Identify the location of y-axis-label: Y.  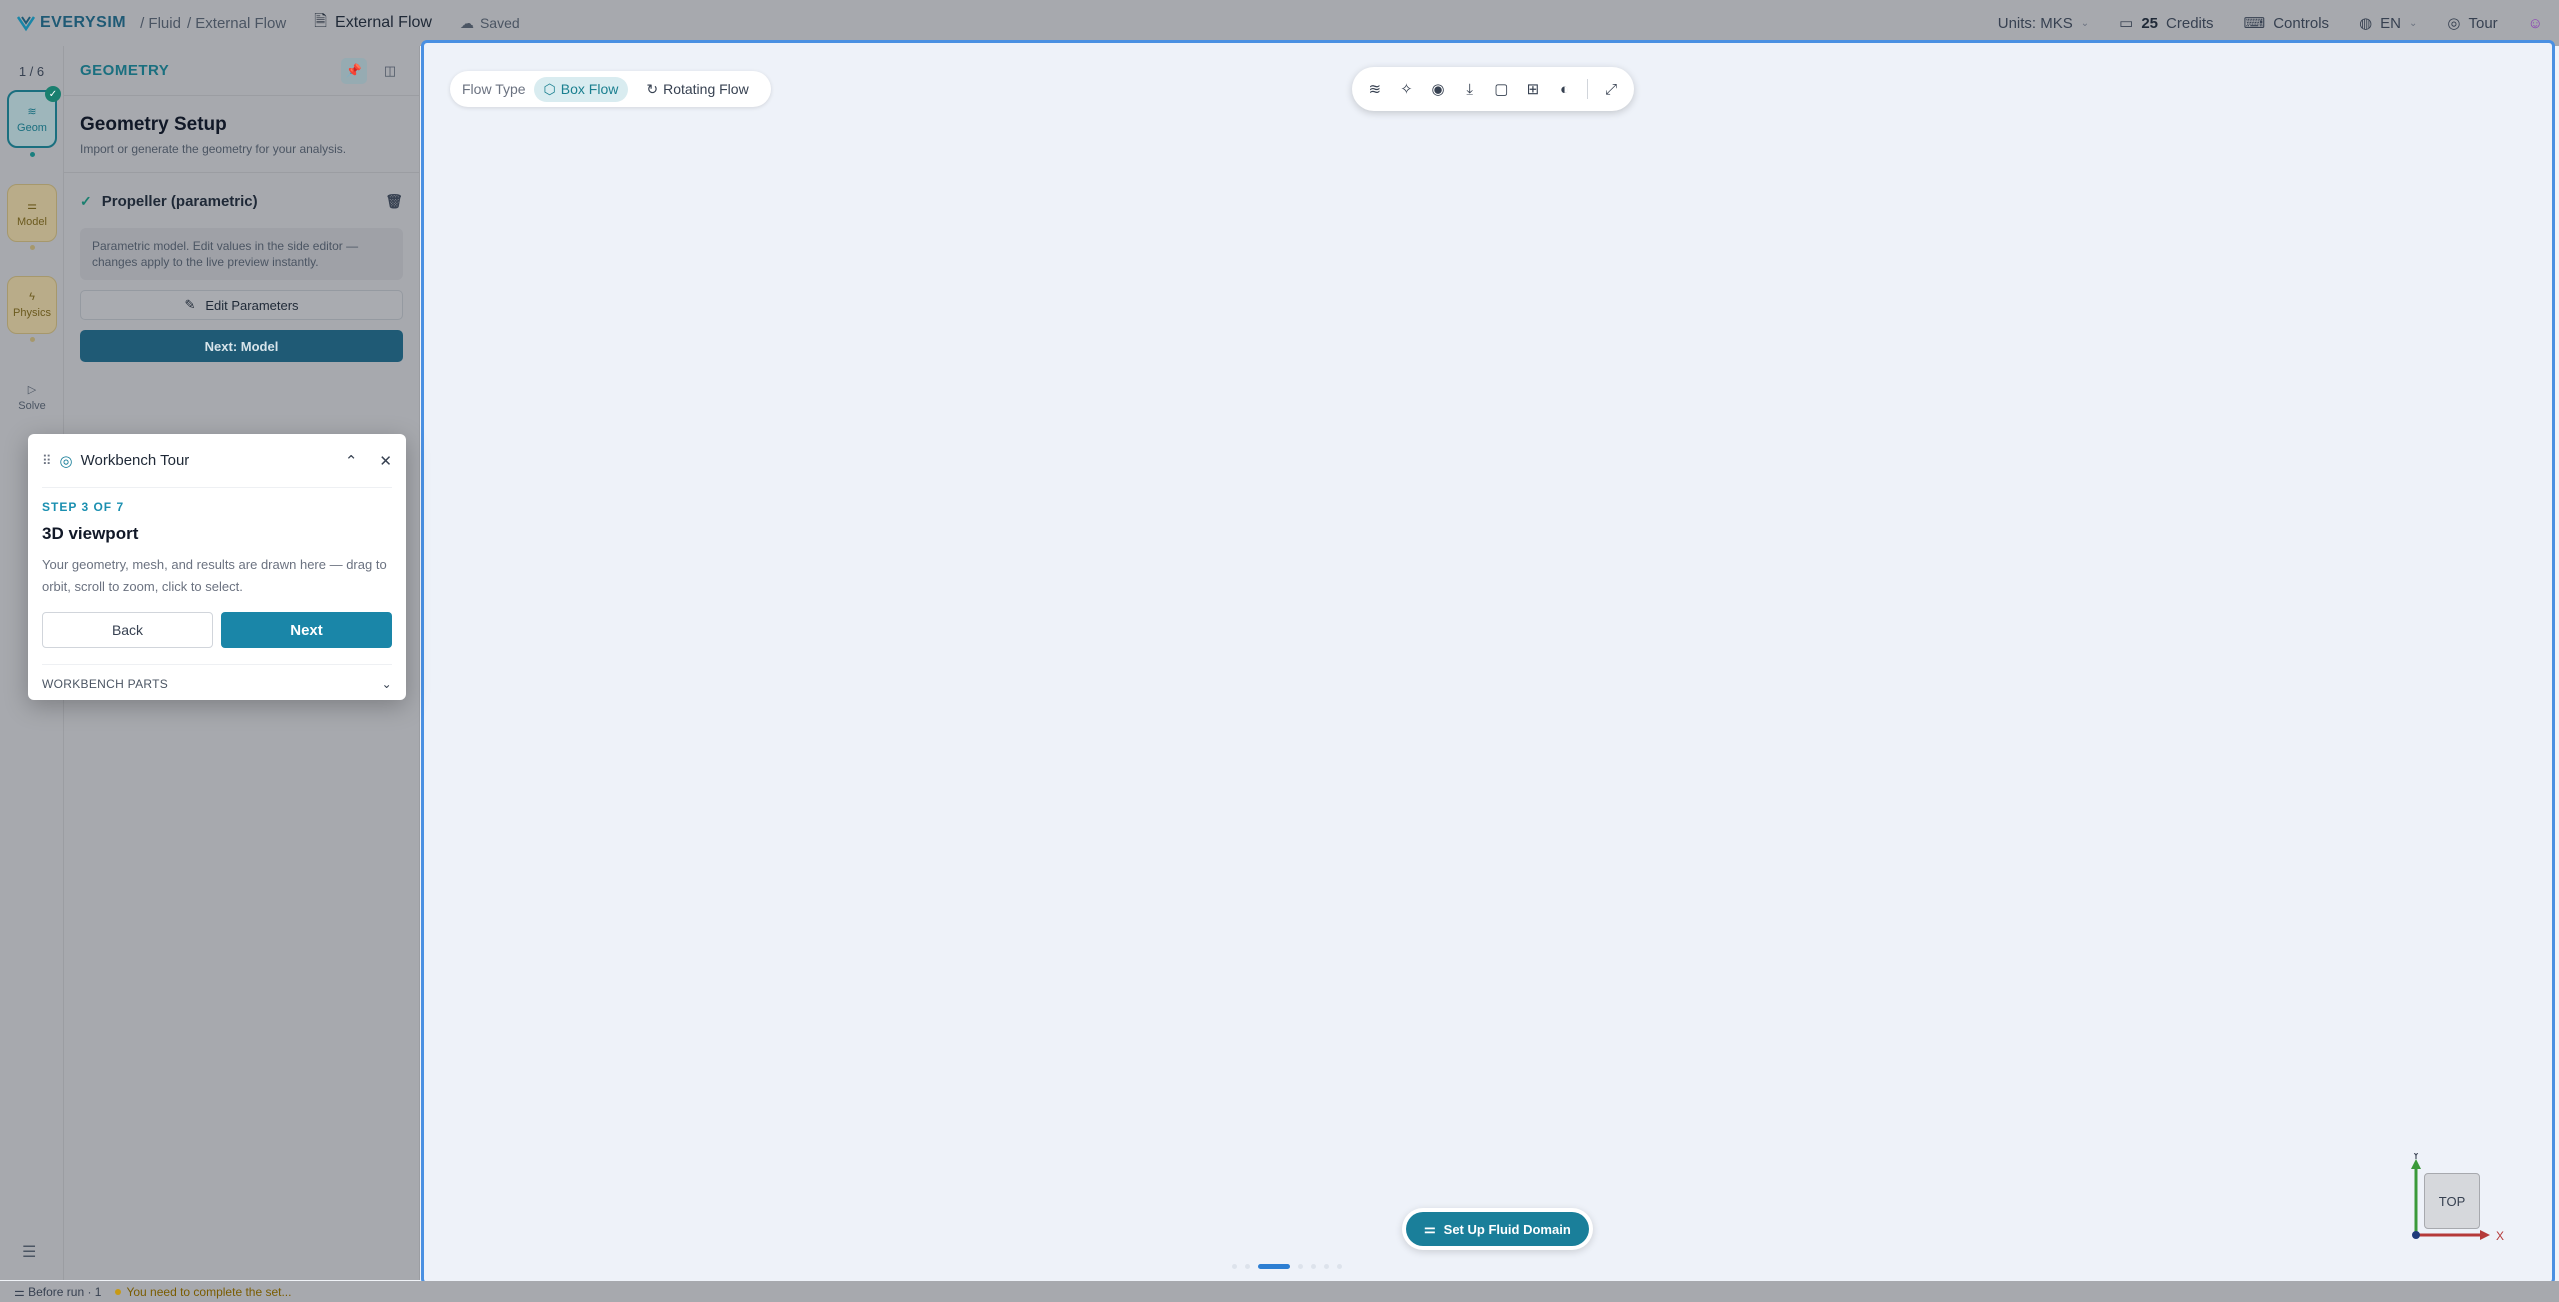
(2416, 1157).